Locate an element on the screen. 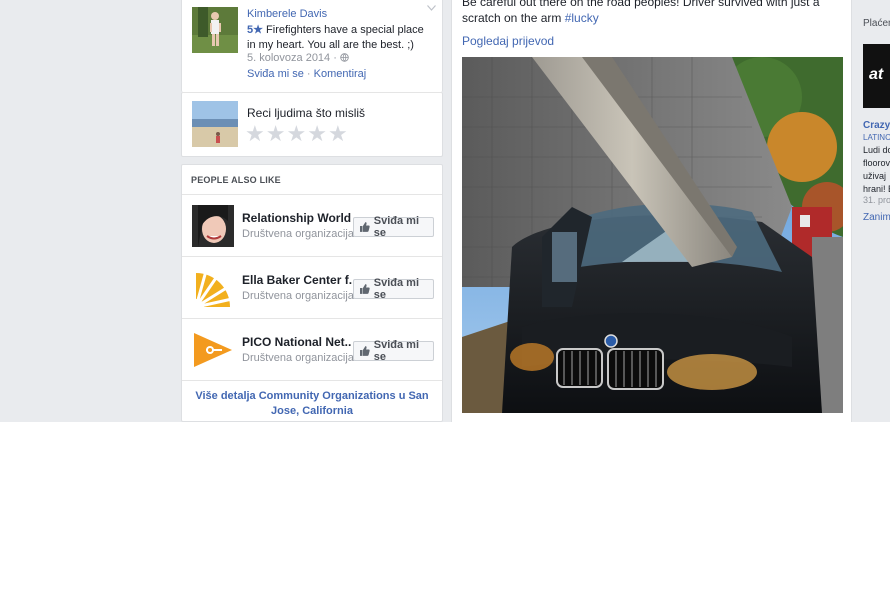 The width and height of the screenshot is (890, 608). globe-icon is located at coordinates (344, 57).